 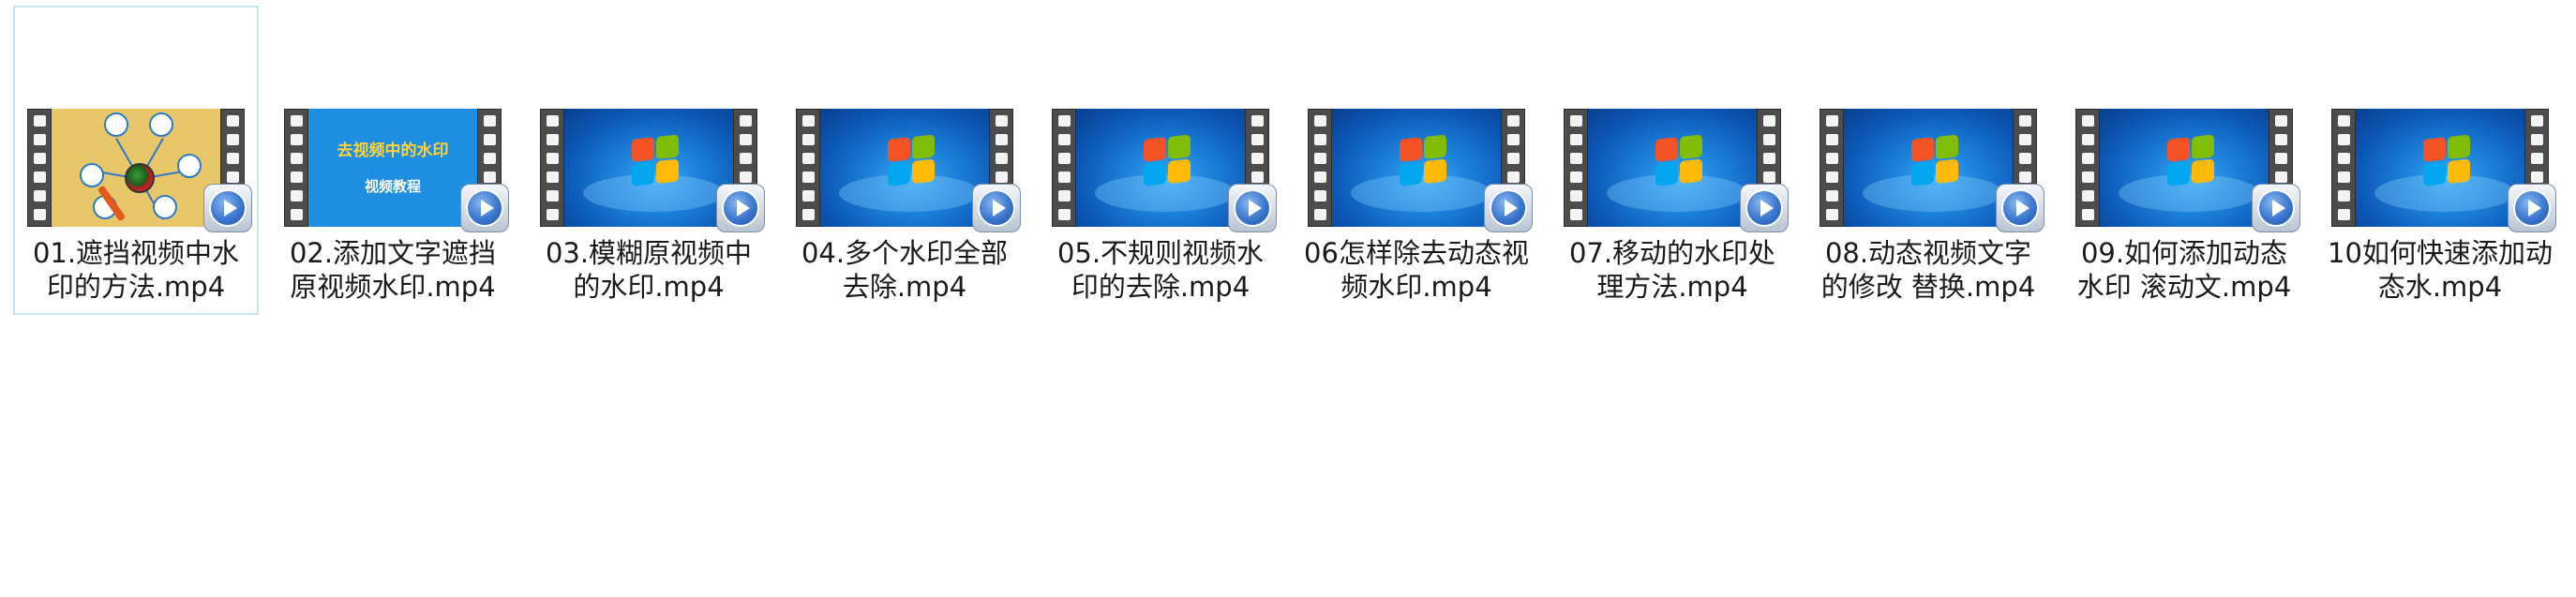 What do you see at coordinates (1160, 270) in the screenshot?
I see `file-name: 05.不规则视频水印的去除.mp4` at bounding box center [1160, 270].